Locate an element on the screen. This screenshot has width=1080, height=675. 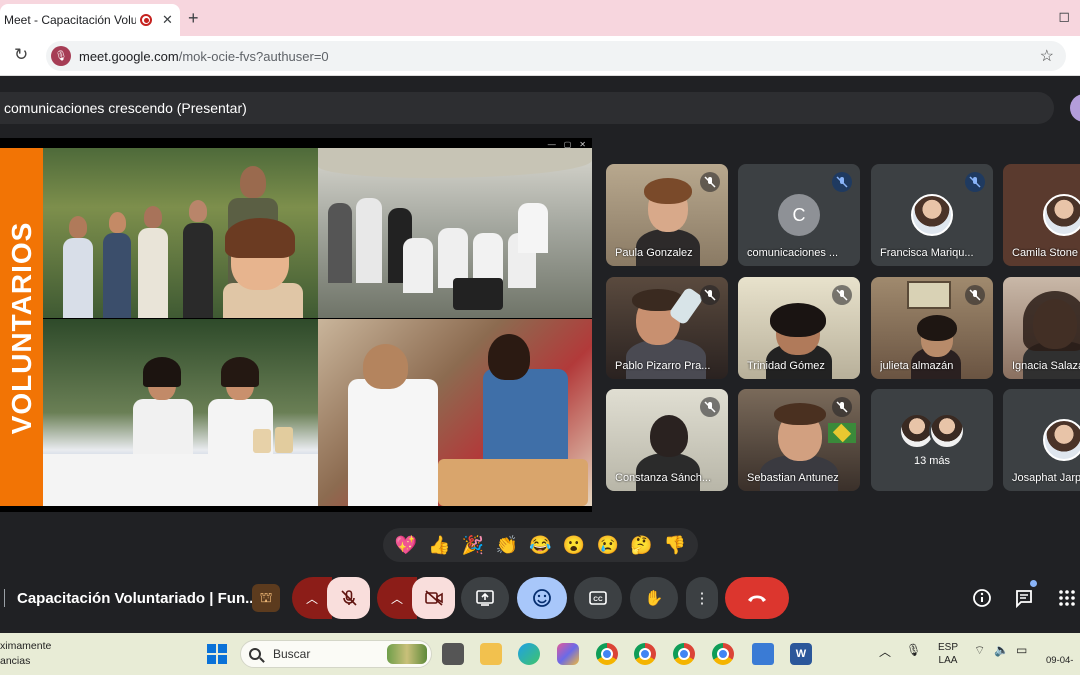
search-icon is located at coordinates (255, 654).